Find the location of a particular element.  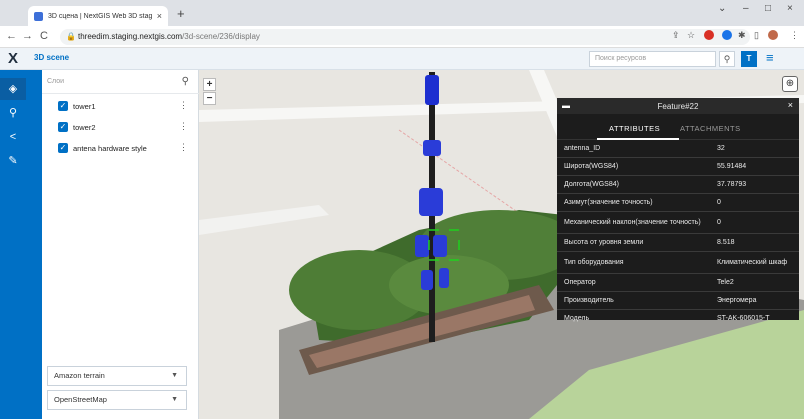

attribute-key: Производитель is located at coordinates (589, 300).